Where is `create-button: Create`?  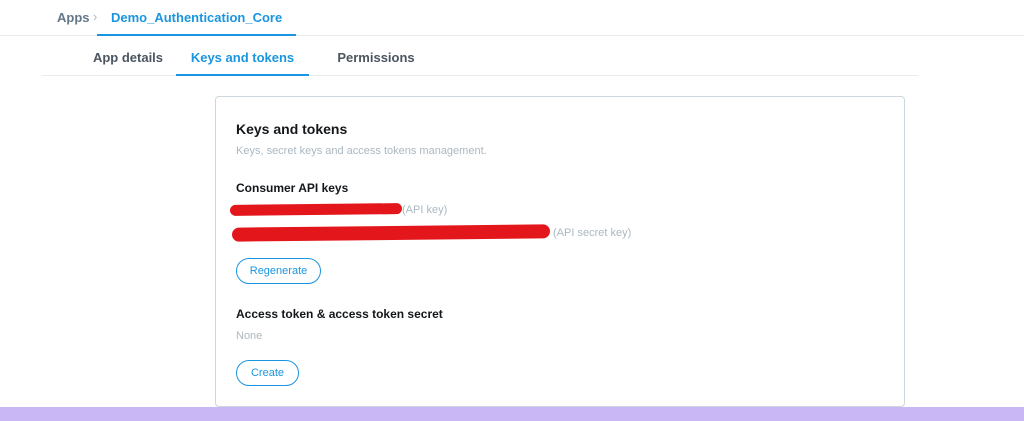 create-button: Create is located at coordinates (267, 373).